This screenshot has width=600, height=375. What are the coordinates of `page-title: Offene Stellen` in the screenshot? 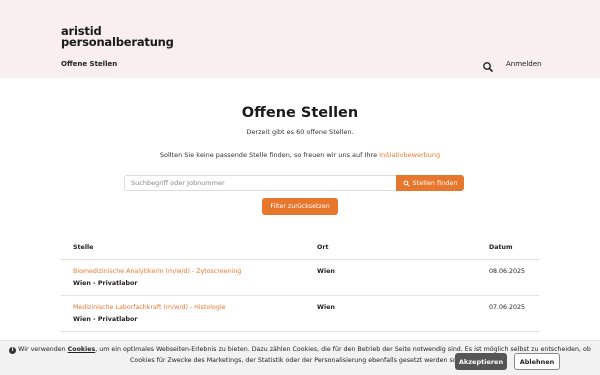 It's located at (300, 113).